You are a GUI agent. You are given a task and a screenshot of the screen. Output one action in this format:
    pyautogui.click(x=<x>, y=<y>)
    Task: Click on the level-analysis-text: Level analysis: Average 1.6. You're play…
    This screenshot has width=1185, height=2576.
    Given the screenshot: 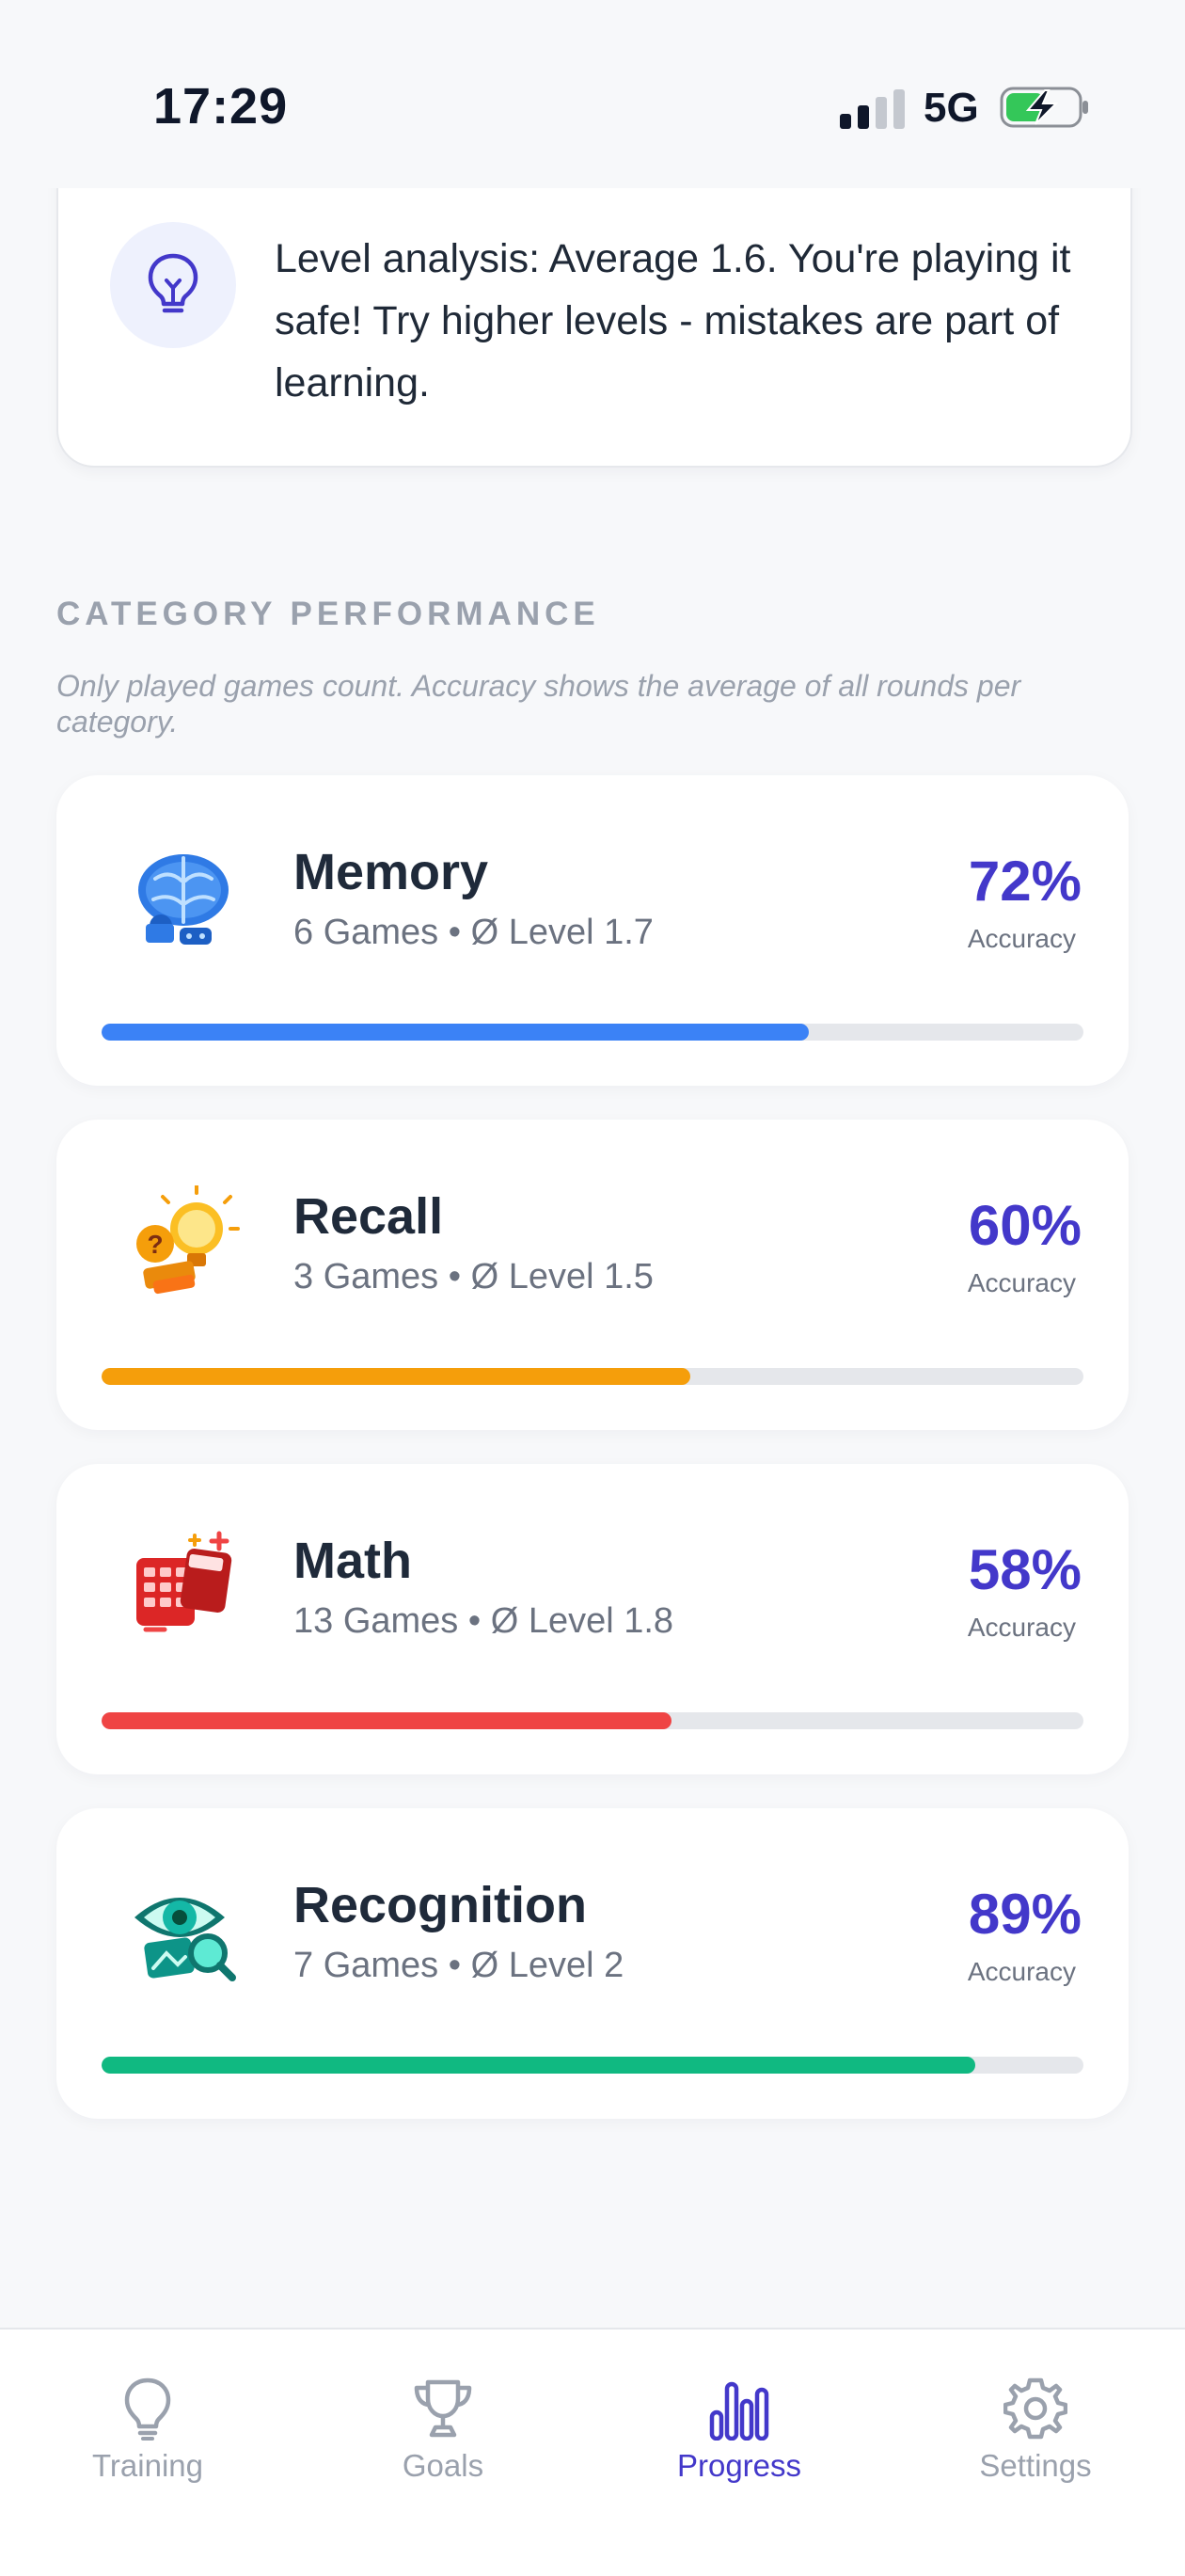 What is the action you would take?
    pyautogui.click(x=673, y=320)
    